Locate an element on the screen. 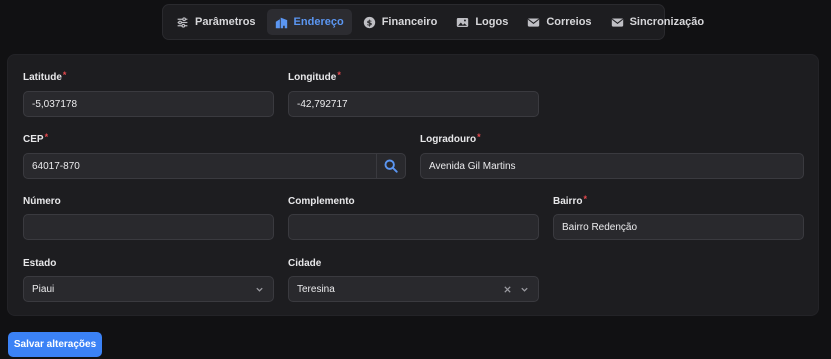 The image size is (831, 359). estado-select: Piaui is located at coordinates (148, 289).